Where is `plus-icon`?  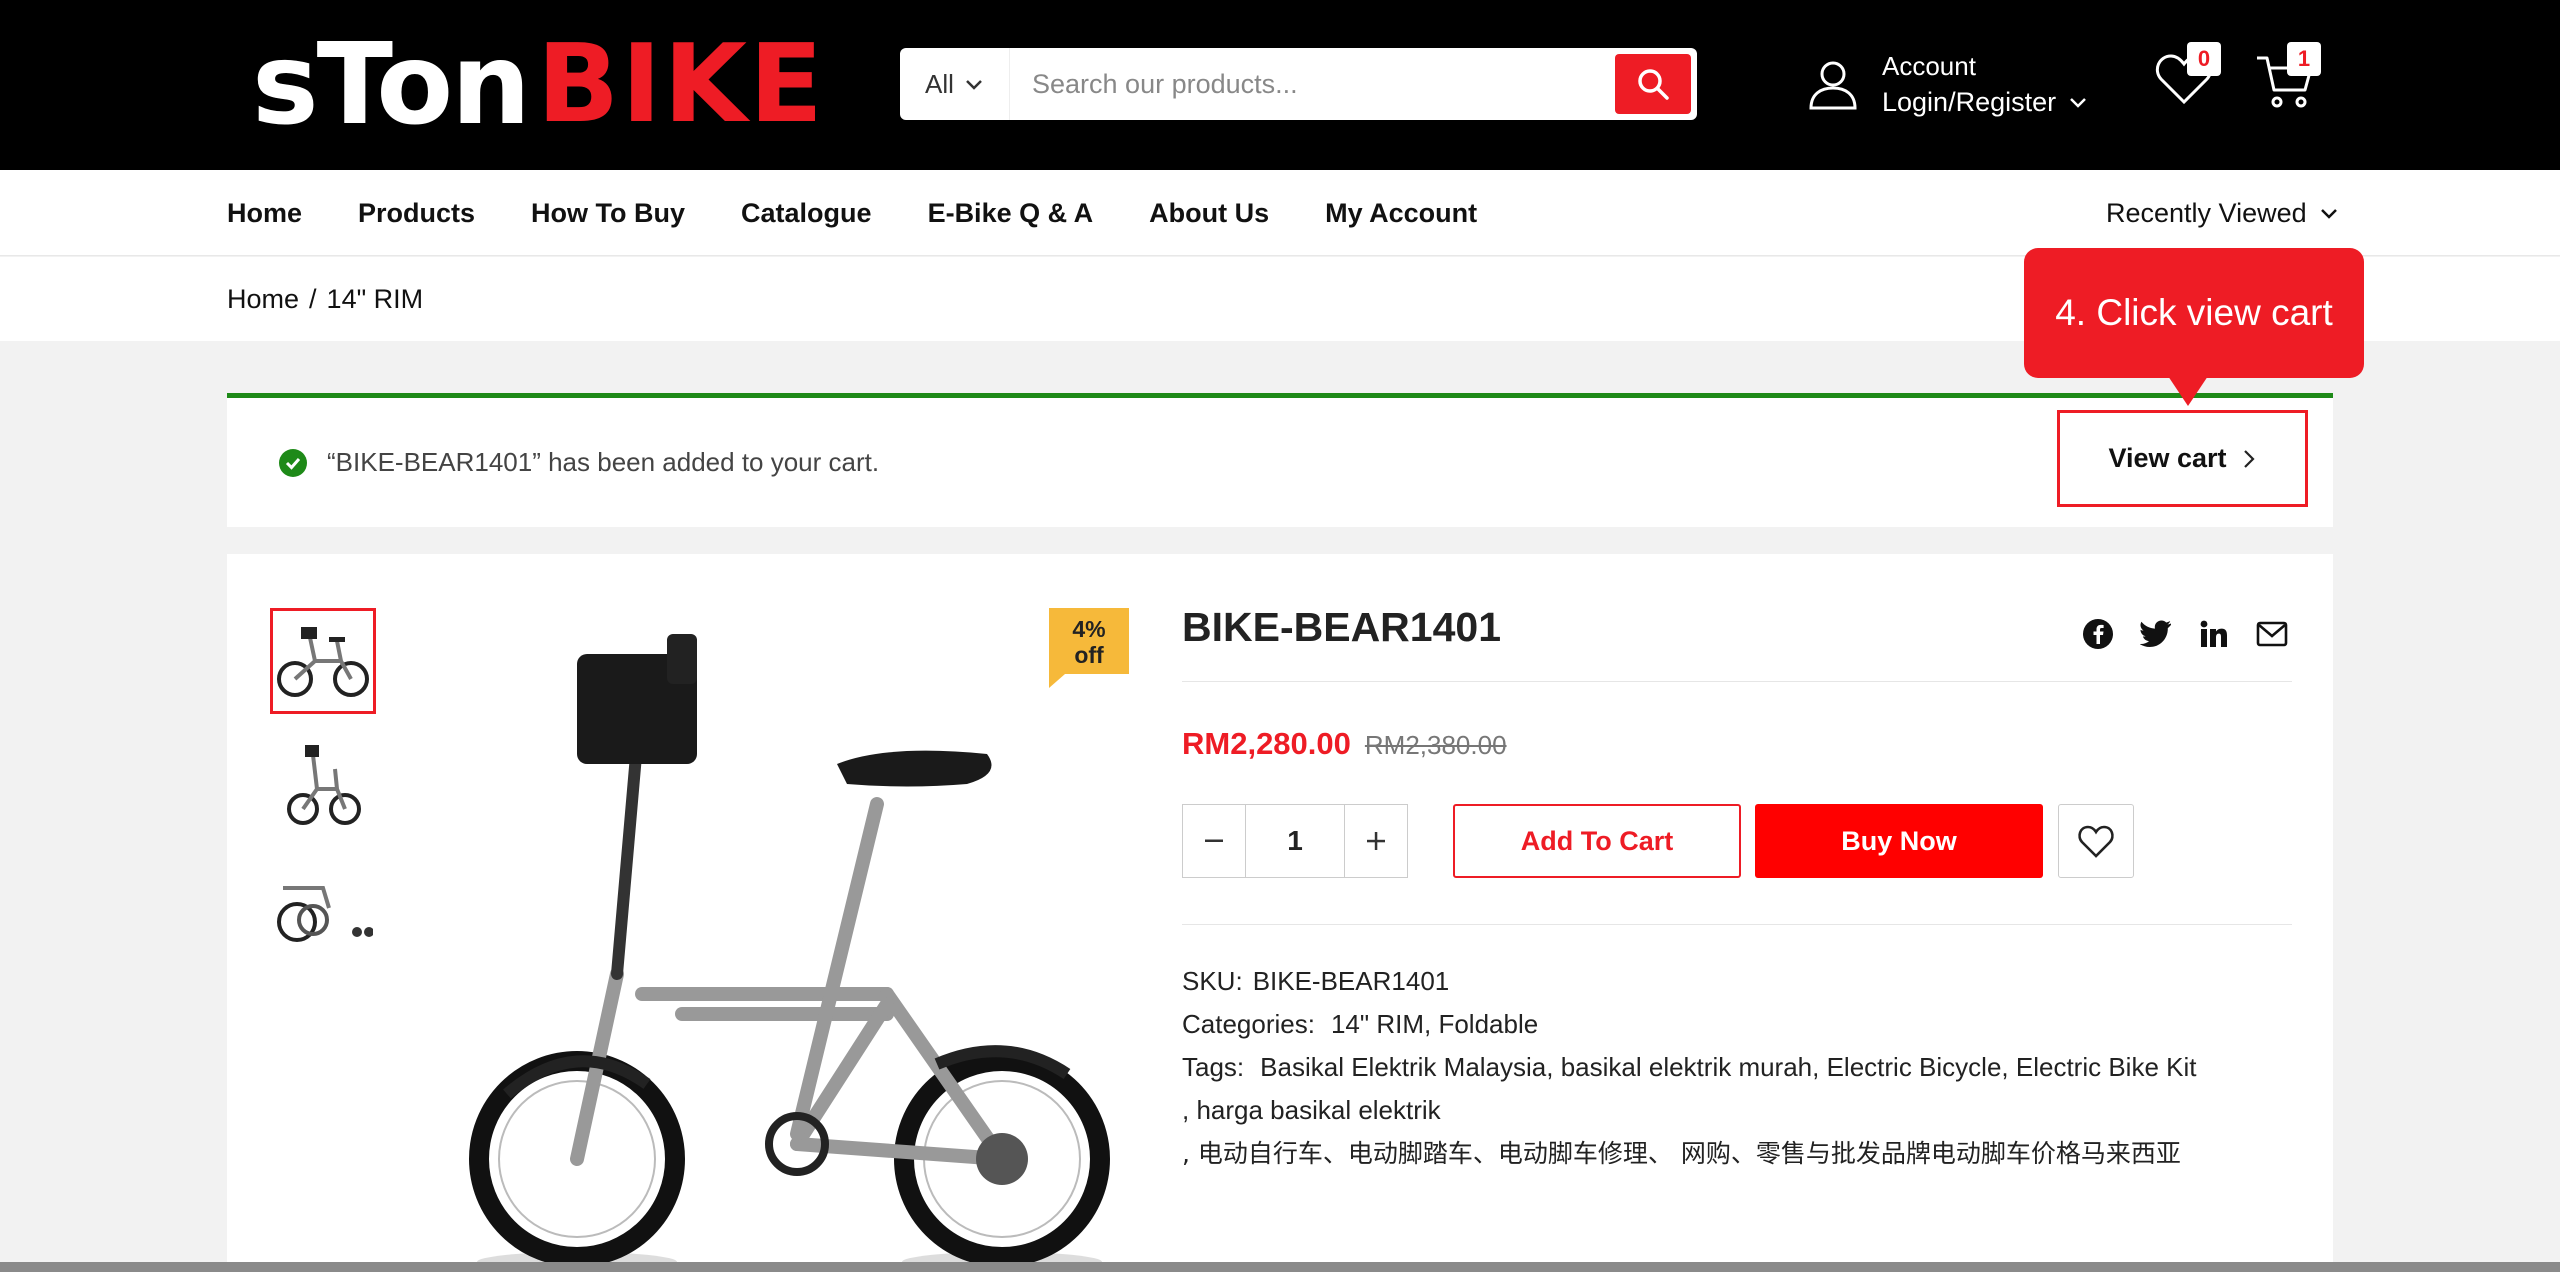 plus-icon is located at coordinates (1376, 841).